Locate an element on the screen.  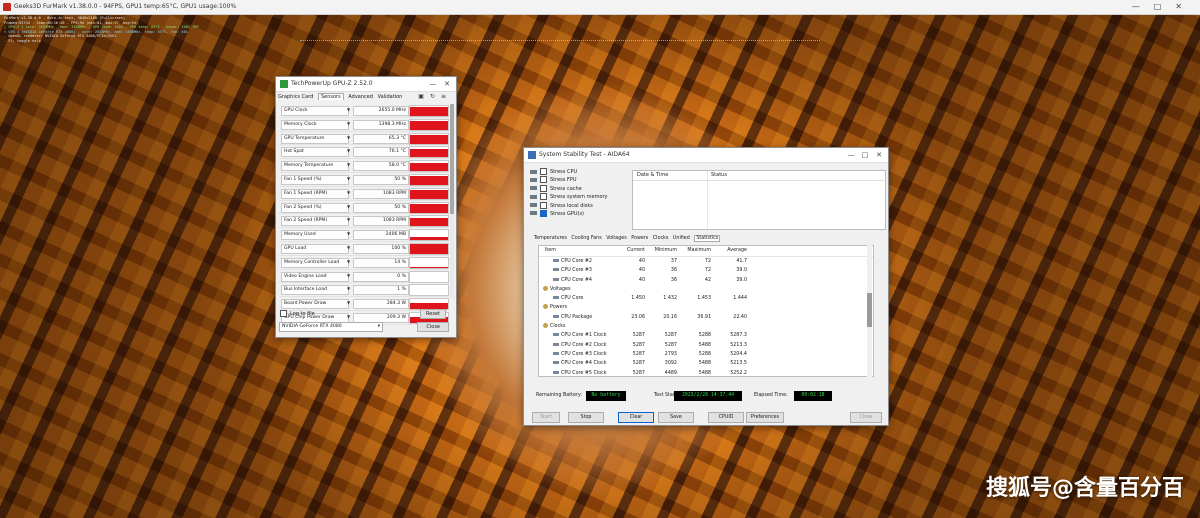
close-button: Close is located at coordinates (866, 417).